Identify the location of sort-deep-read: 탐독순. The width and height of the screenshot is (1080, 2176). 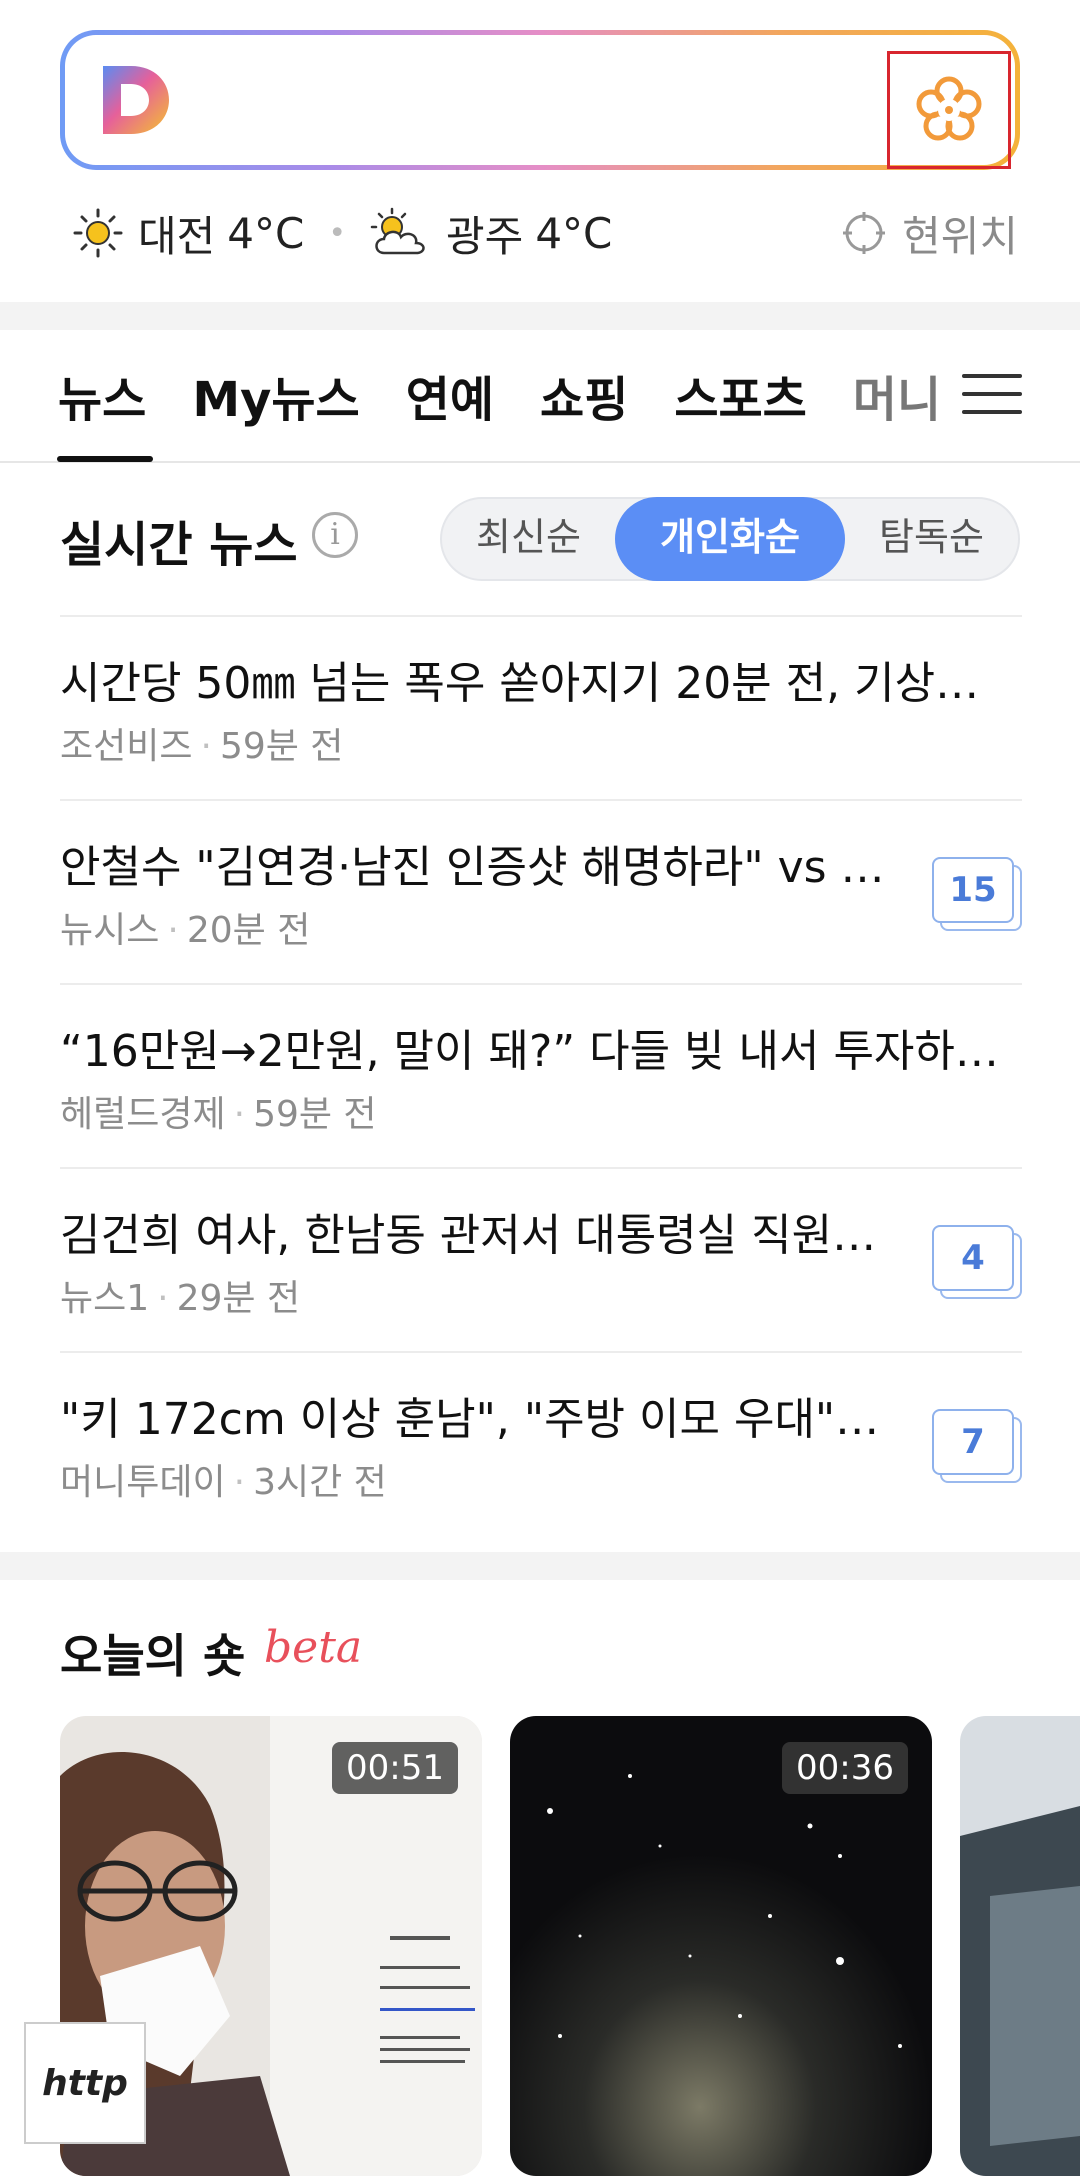
(931, 539).